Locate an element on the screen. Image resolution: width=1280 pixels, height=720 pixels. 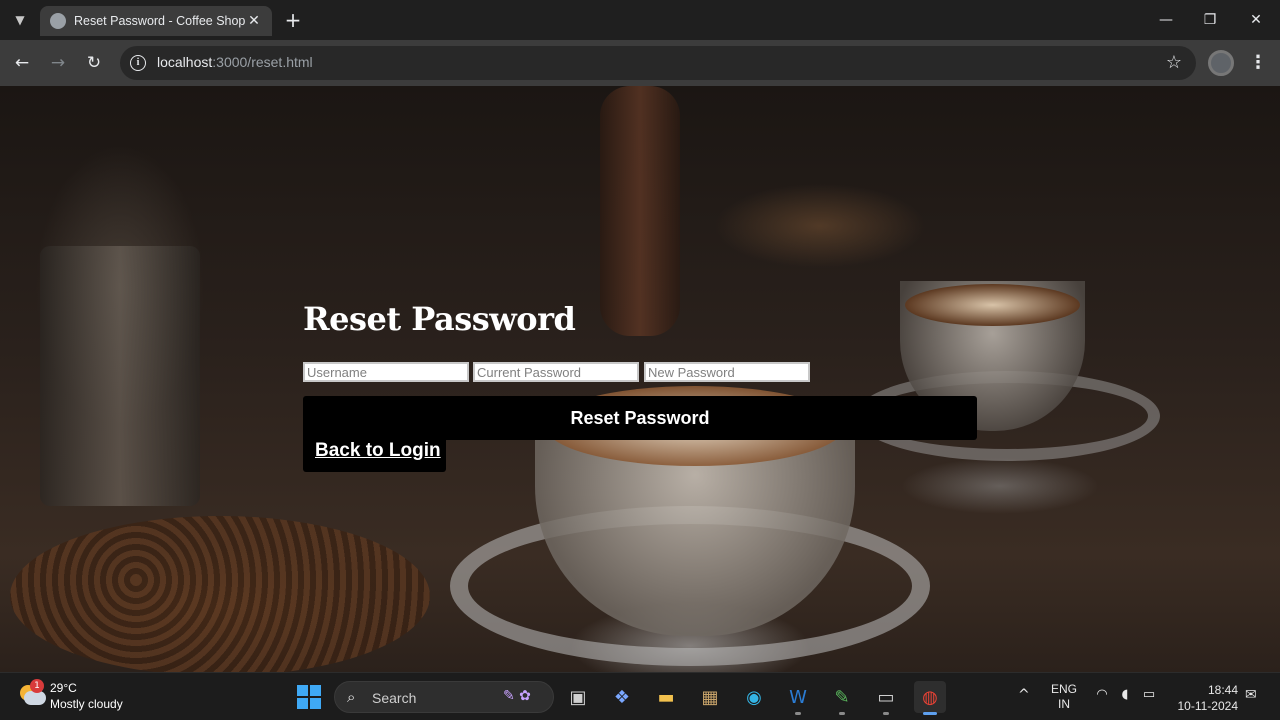
background-coffee-beans is located at coordinates (220, 594).